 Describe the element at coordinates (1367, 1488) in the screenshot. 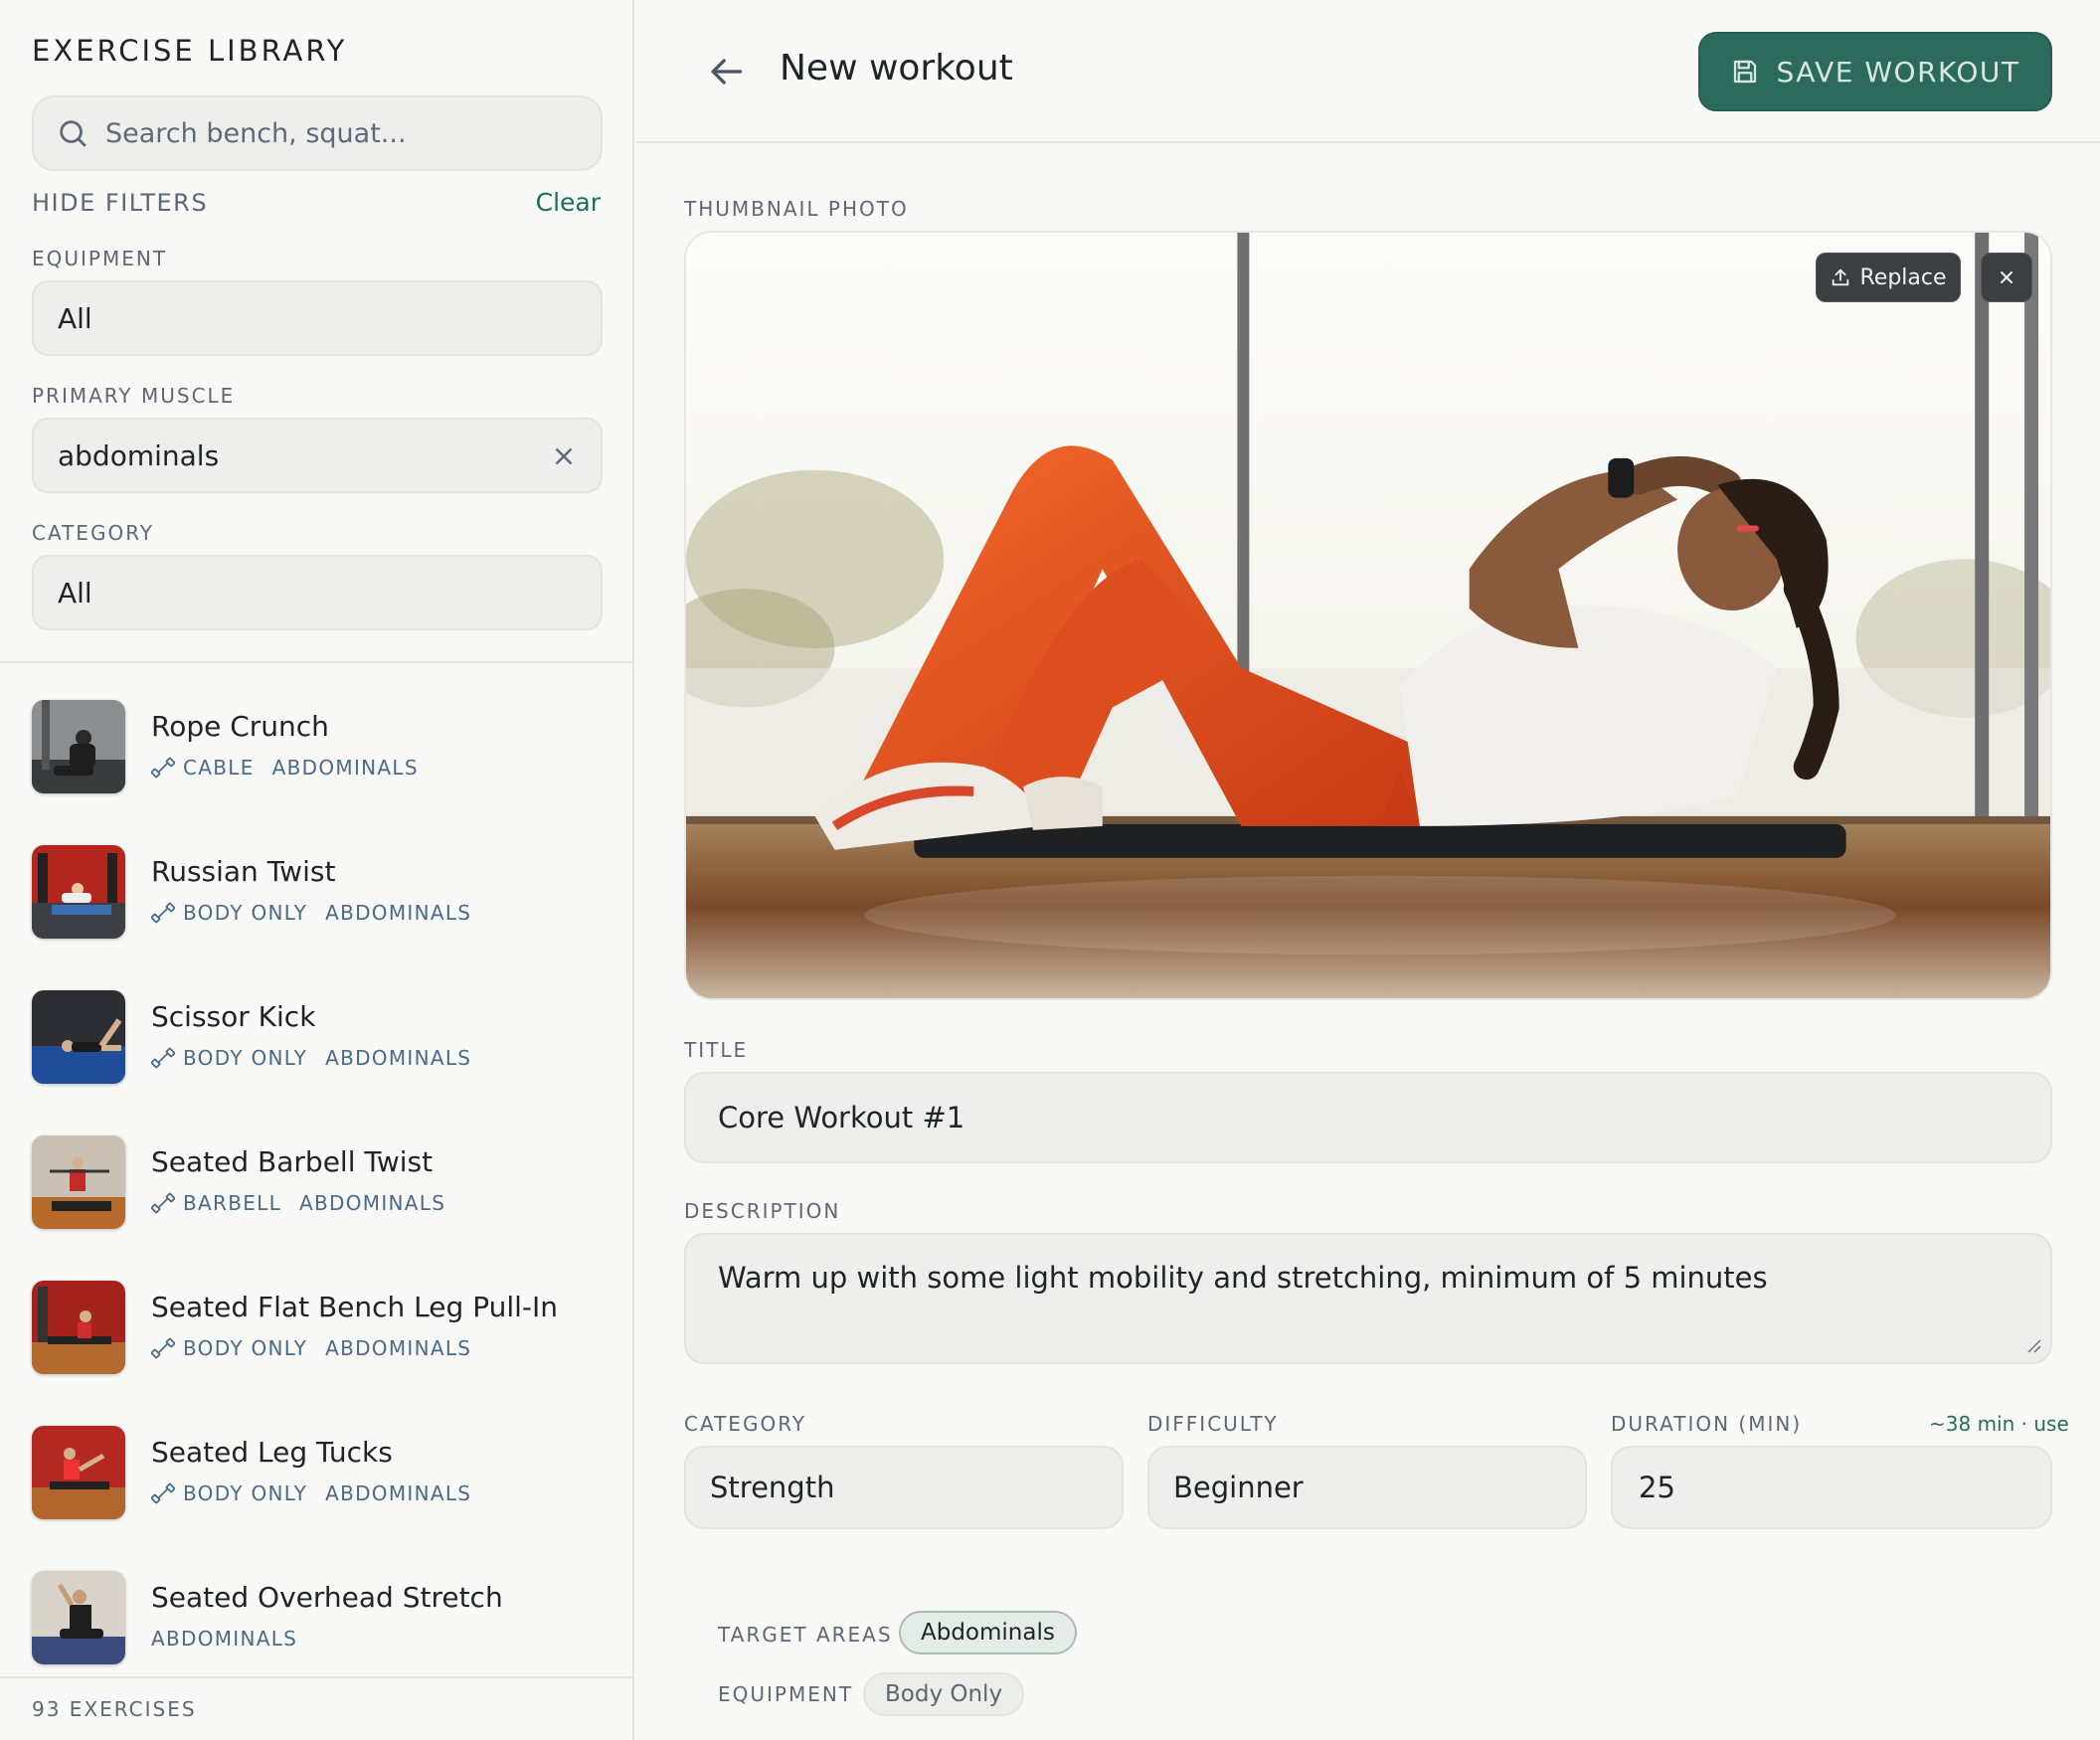

I see `difficulty-select: Beginner` at that location.